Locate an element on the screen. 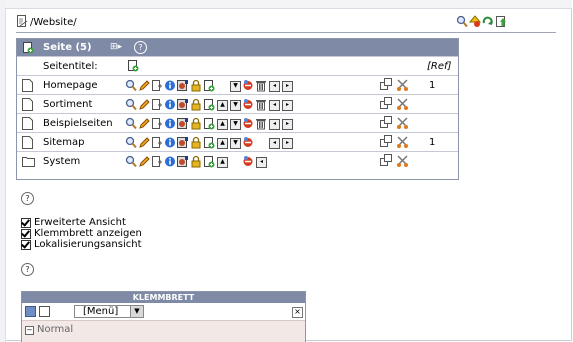 The image size is (573, 342). page-row: Homepage ▼ ◂ ▸ 1 is located at coordinates (237, 84).